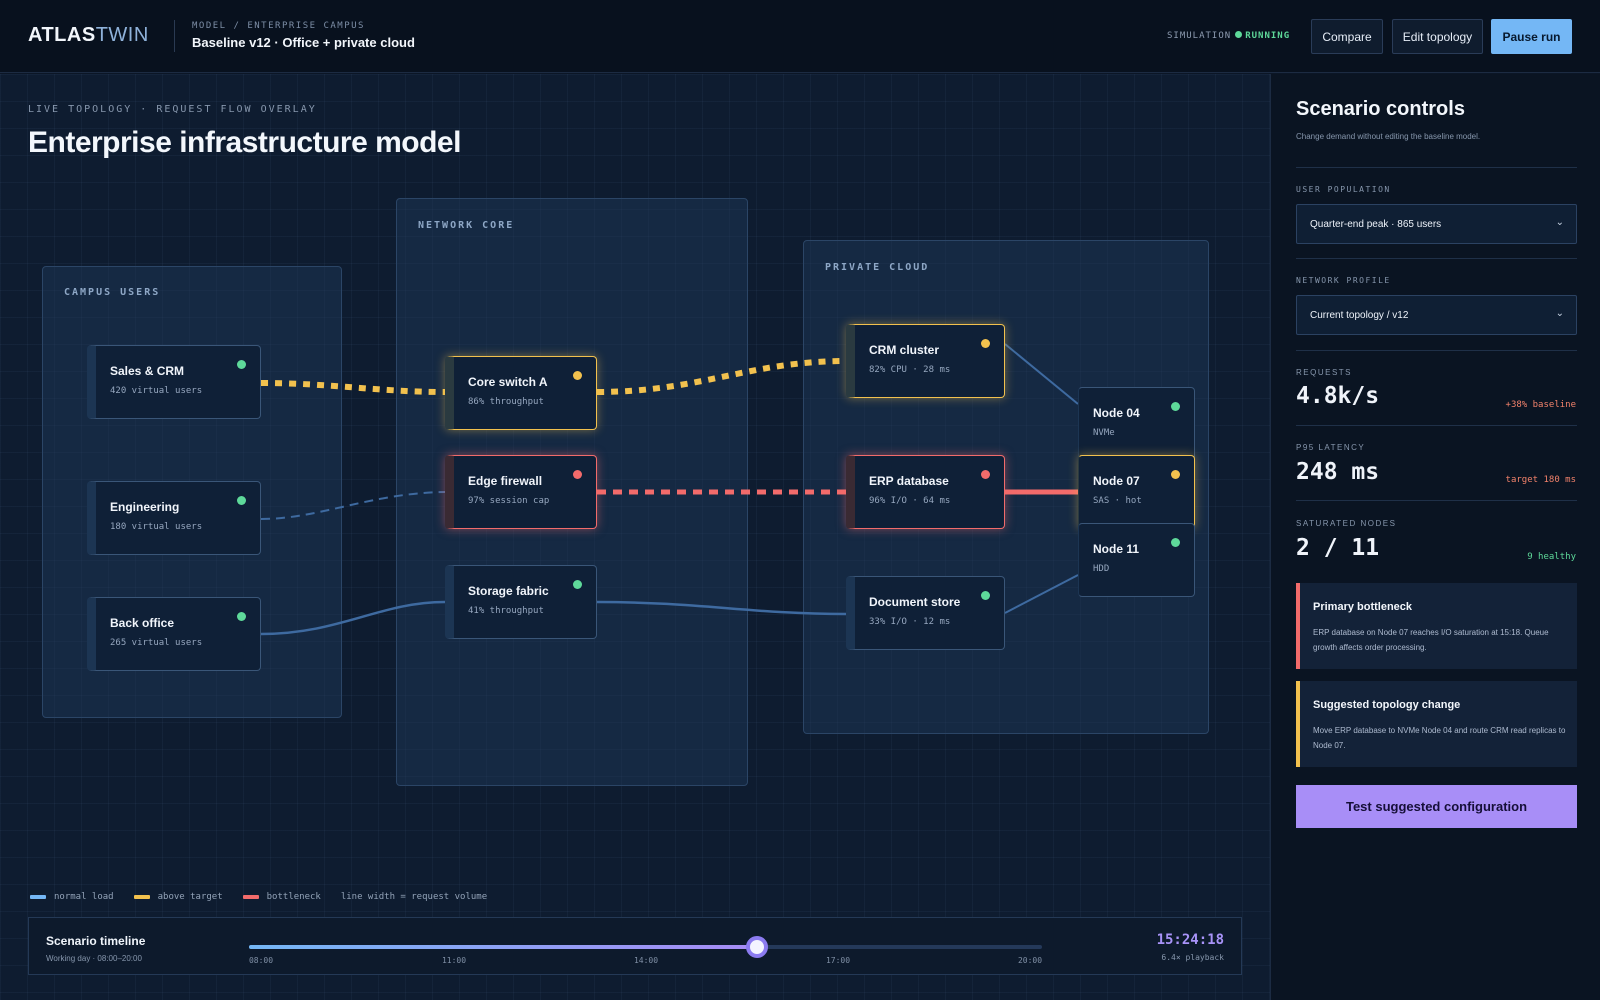 The image size is (1600, 1000). What do you see at coordinates (147, 371) in the screenshot?
I see `node-name: Sales & CRM` at bounding box center [147, 371].